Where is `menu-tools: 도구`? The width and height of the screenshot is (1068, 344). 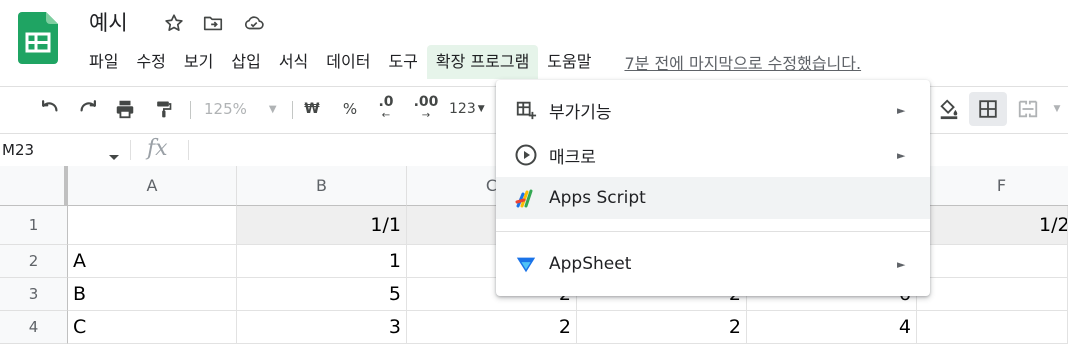 menu-tools: 도구 is located at coordinates (402, 62).